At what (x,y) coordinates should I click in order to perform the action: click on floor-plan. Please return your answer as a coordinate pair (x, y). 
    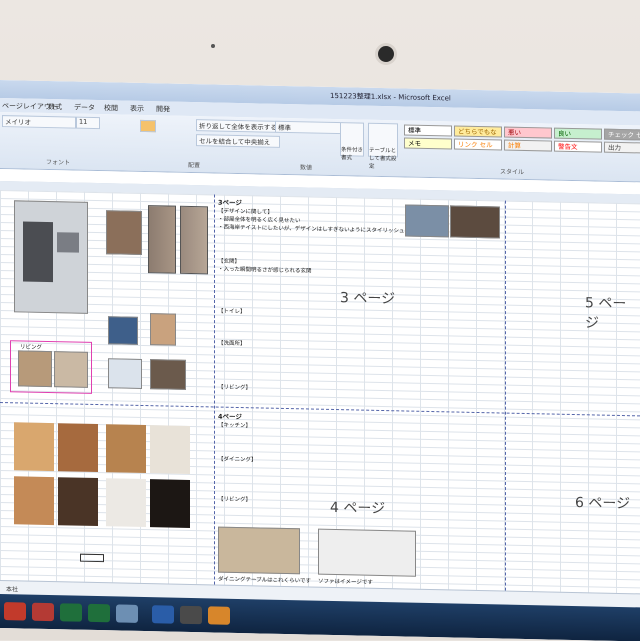
    Looking at the image, I should click on (51, 257).